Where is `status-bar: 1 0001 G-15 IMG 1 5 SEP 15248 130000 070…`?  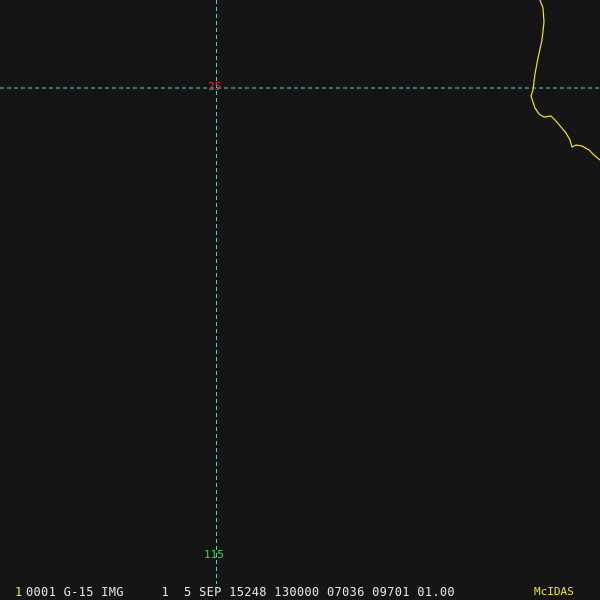
status-bar: 1 0001 G-15 IMG 1 5 SEP 15248 130000 070… is located at coordinates (300, 592).